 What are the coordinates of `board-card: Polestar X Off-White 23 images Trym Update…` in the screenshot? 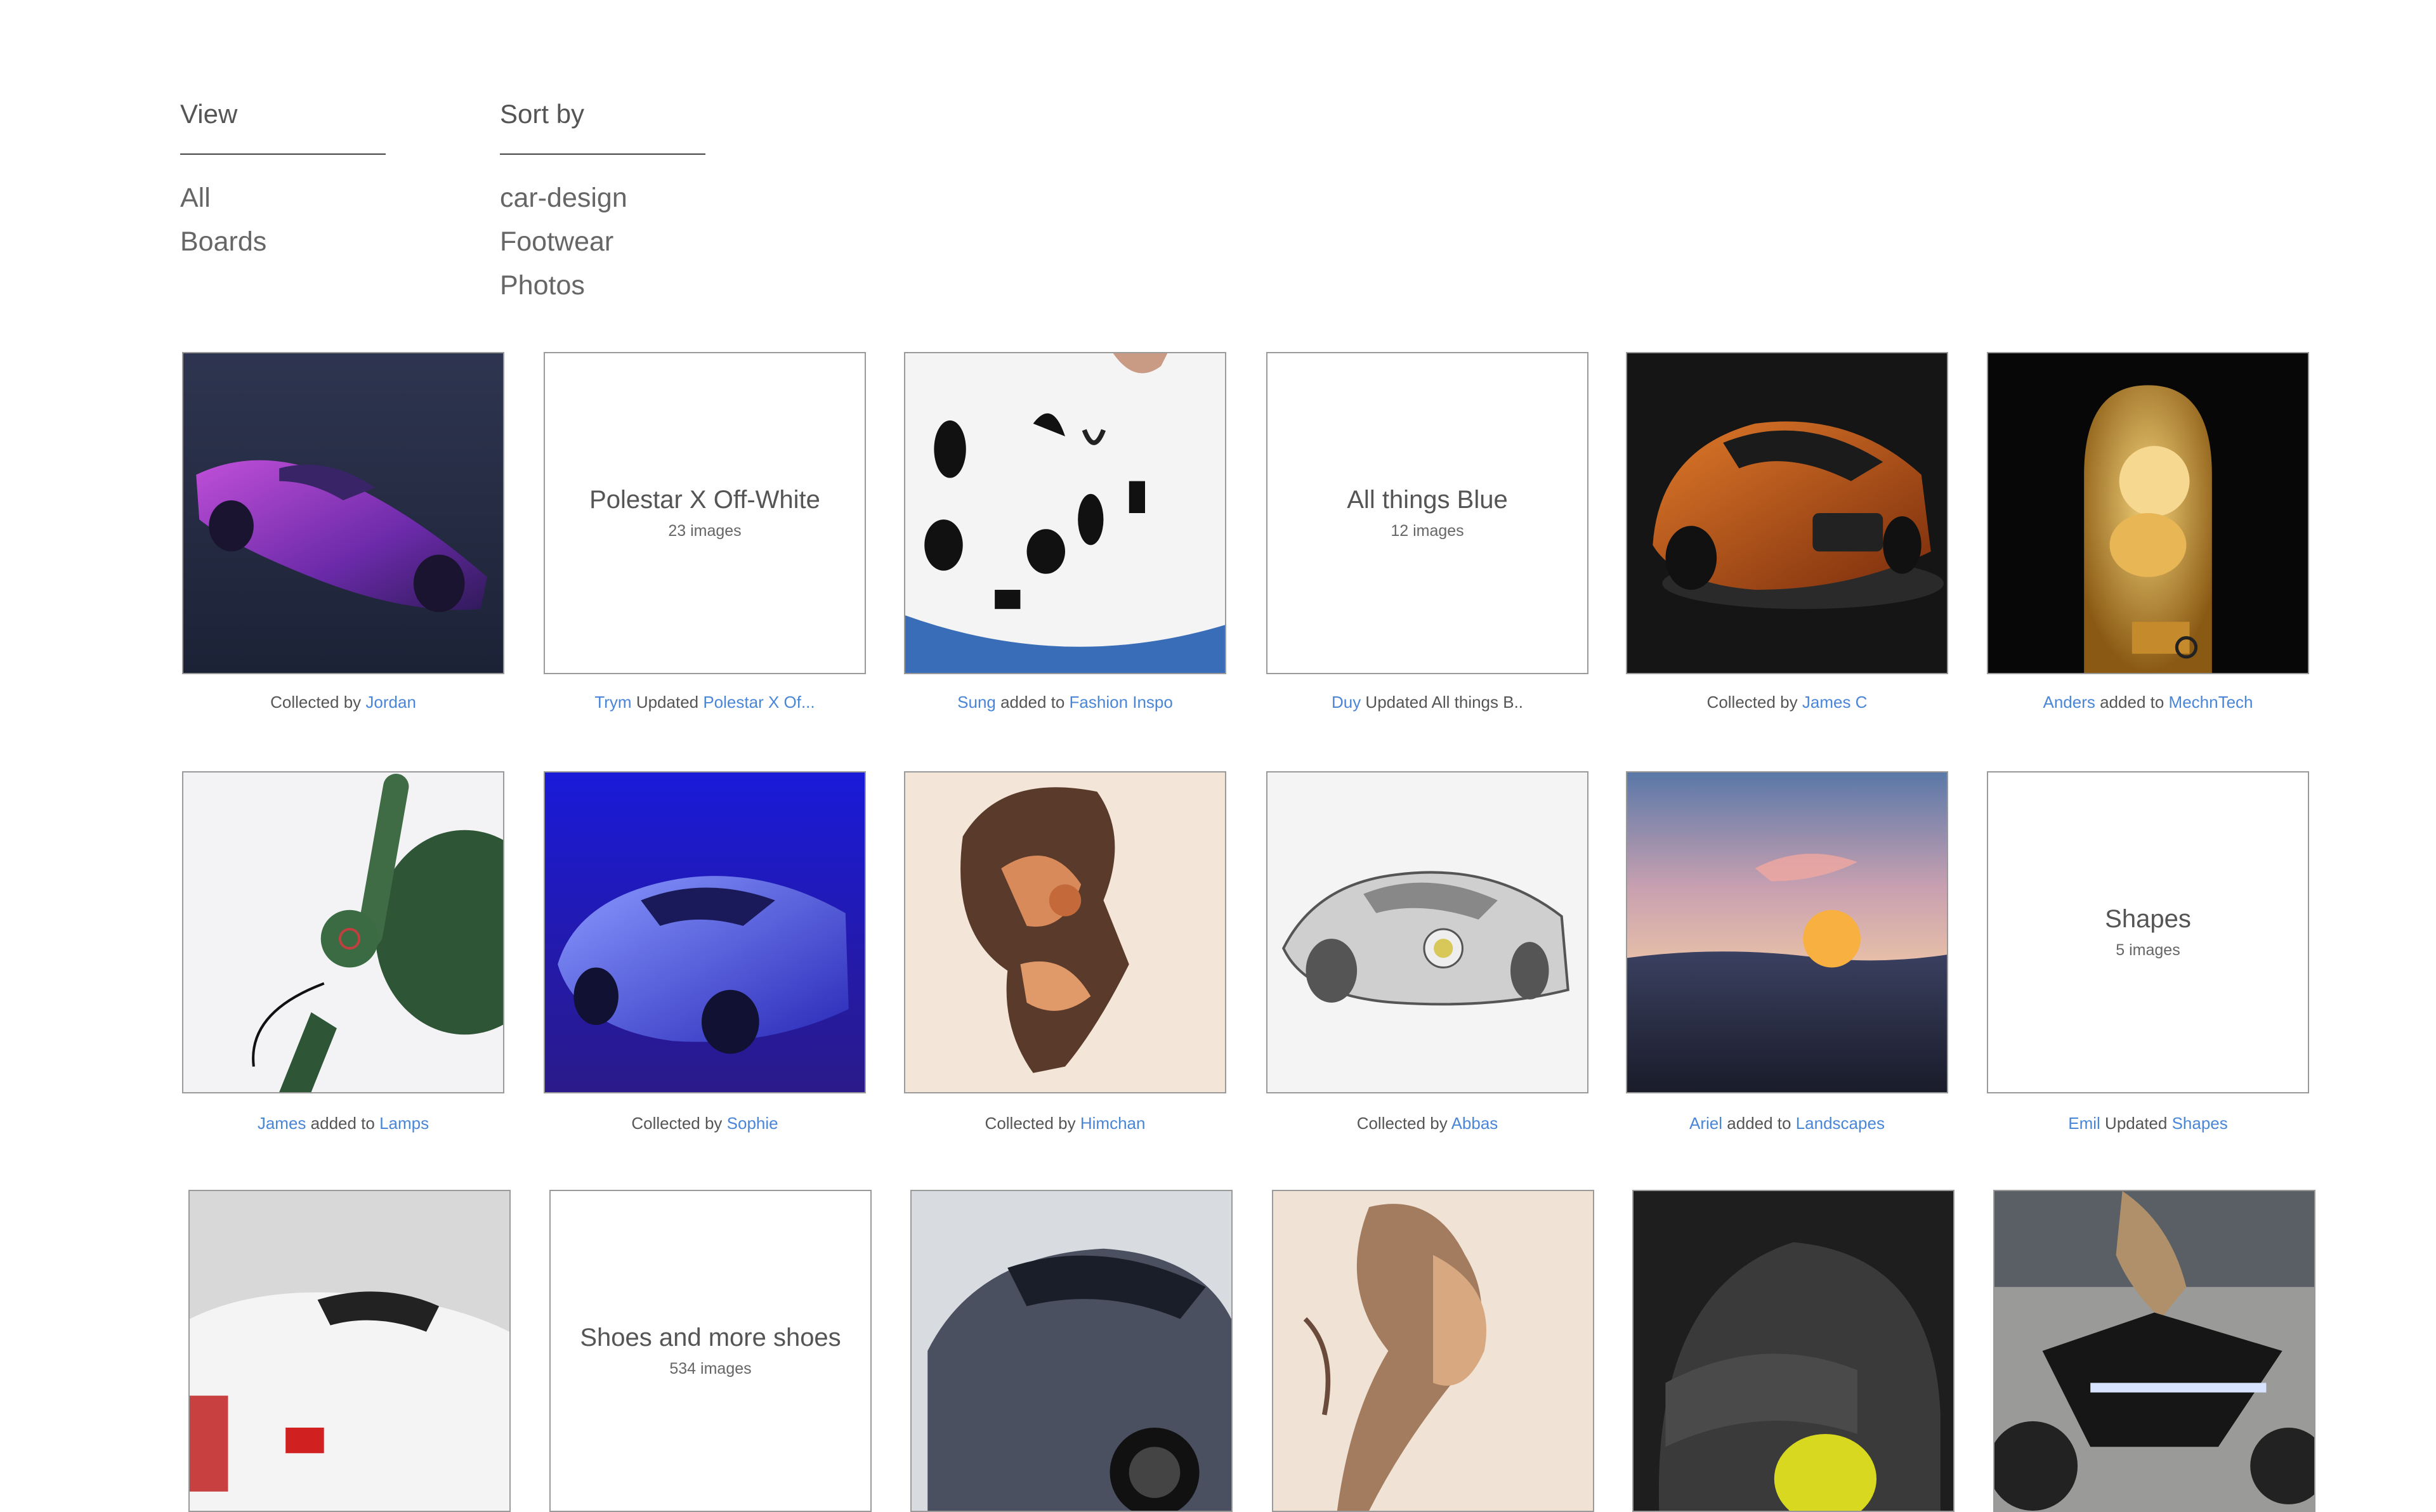 It's located at (705, 532).